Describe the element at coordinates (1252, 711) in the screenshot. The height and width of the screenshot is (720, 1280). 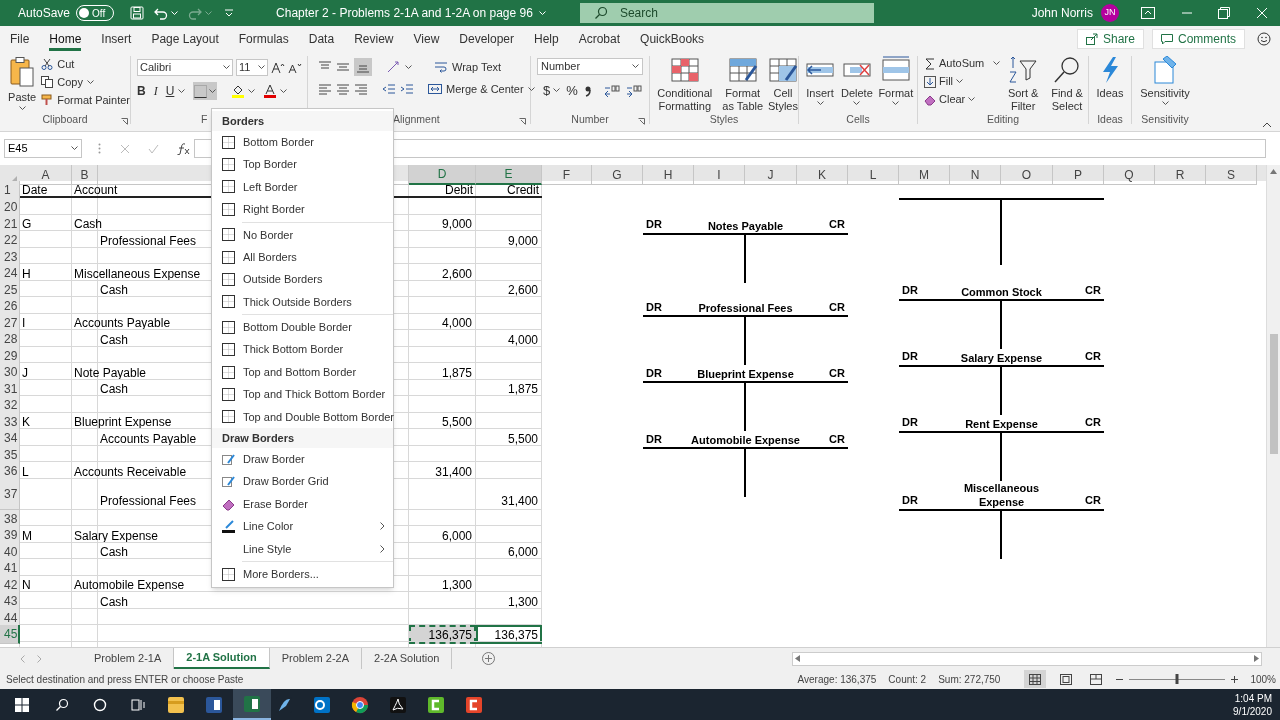
I see `taskbar-date: 9/1/2020` at that location.